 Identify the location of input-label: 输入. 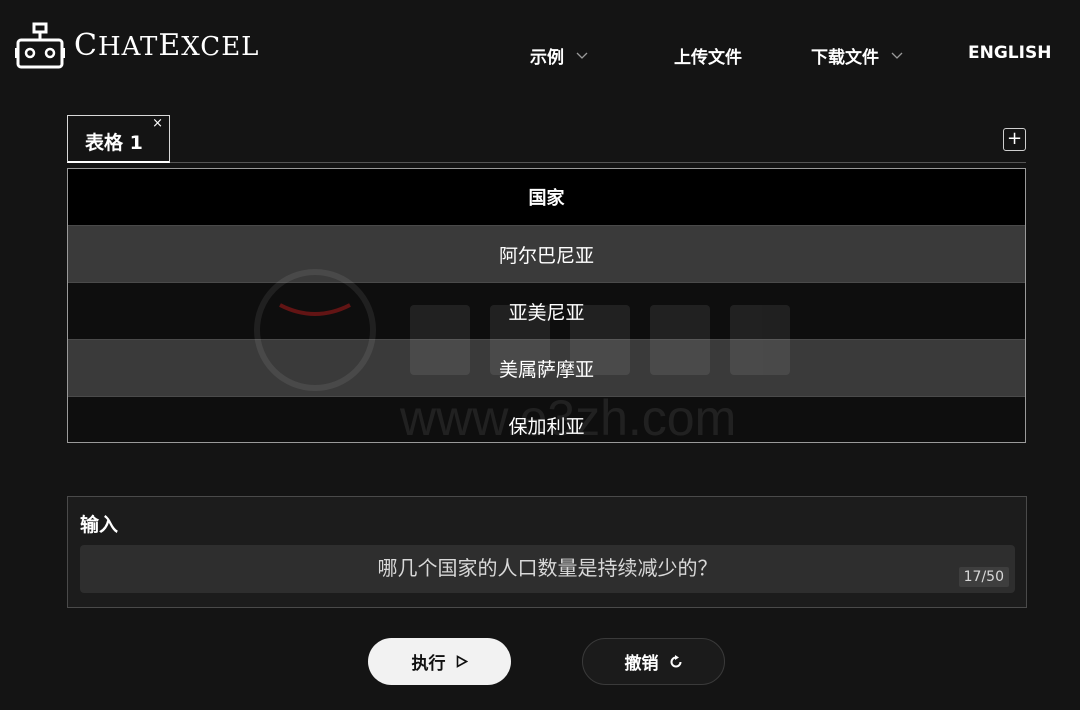
(99, 525).